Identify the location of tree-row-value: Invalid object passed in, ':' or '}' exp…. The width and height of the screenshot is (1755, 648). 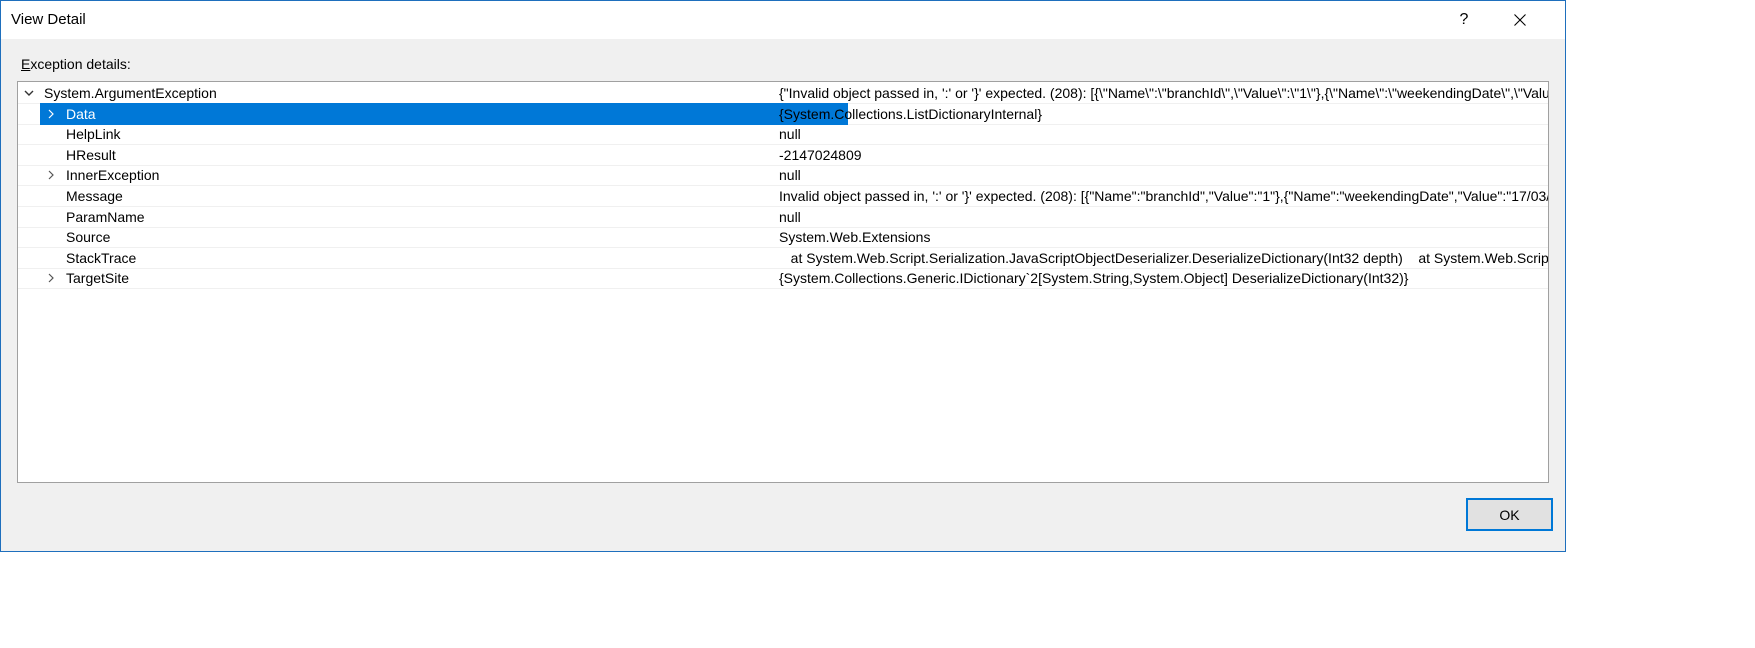
(1164, 196).